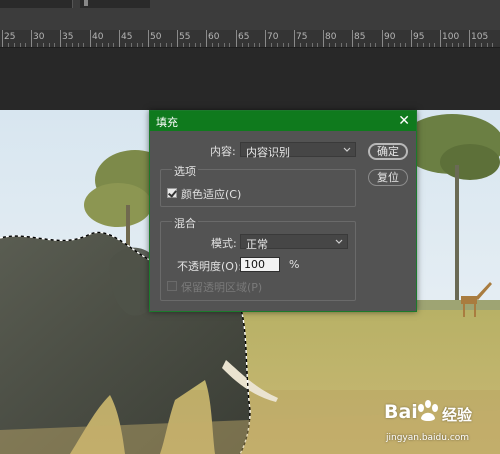 The image size is (500, 454). What do you see at coordinates (222, 287) in the screenshot?
I see `preserve-transparency-label: 保留透明区域(P)` at bounding box center [222, 287].